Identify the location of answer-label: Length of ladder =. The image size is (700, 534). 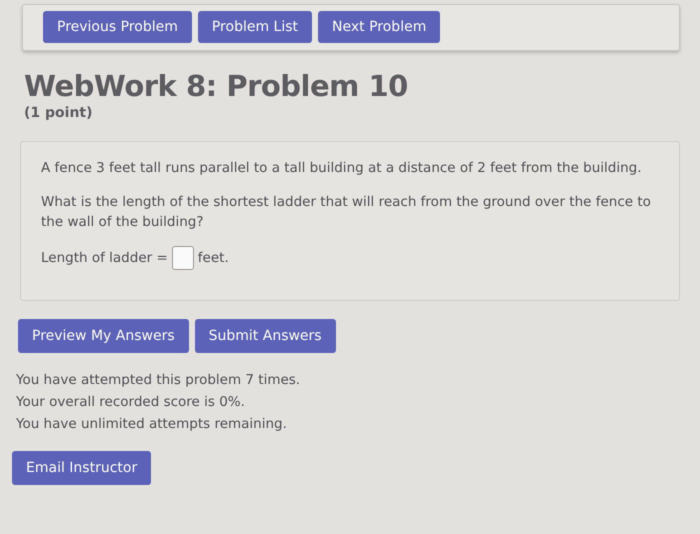
(104, 258).